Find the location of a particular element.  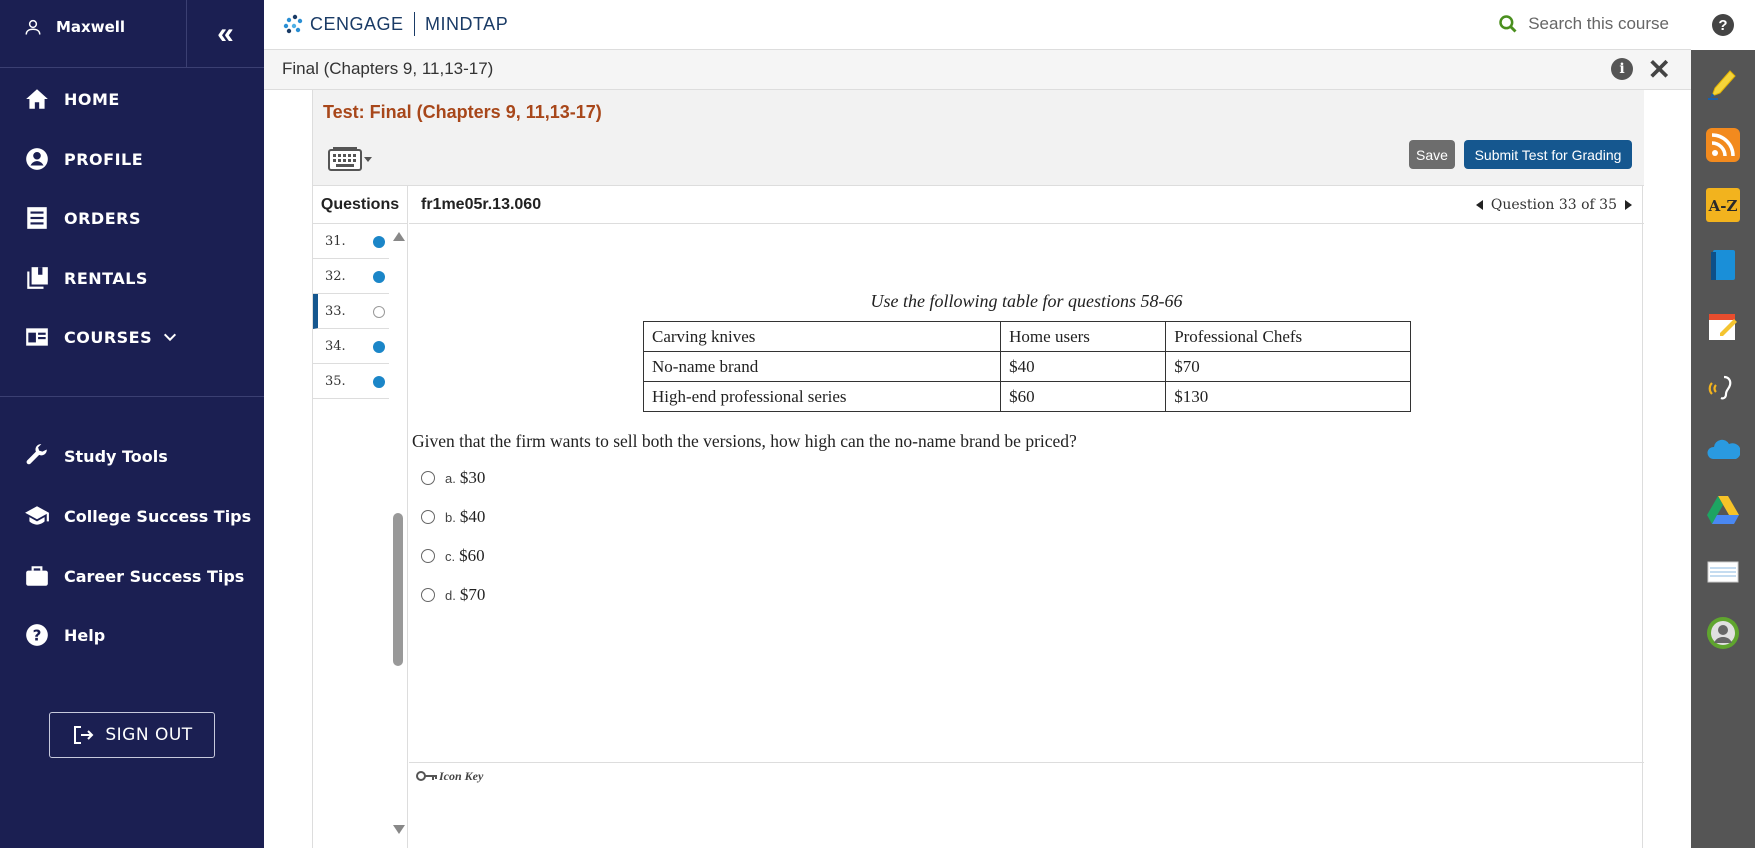

info-icon: i is located at coordinates (1622, 69).